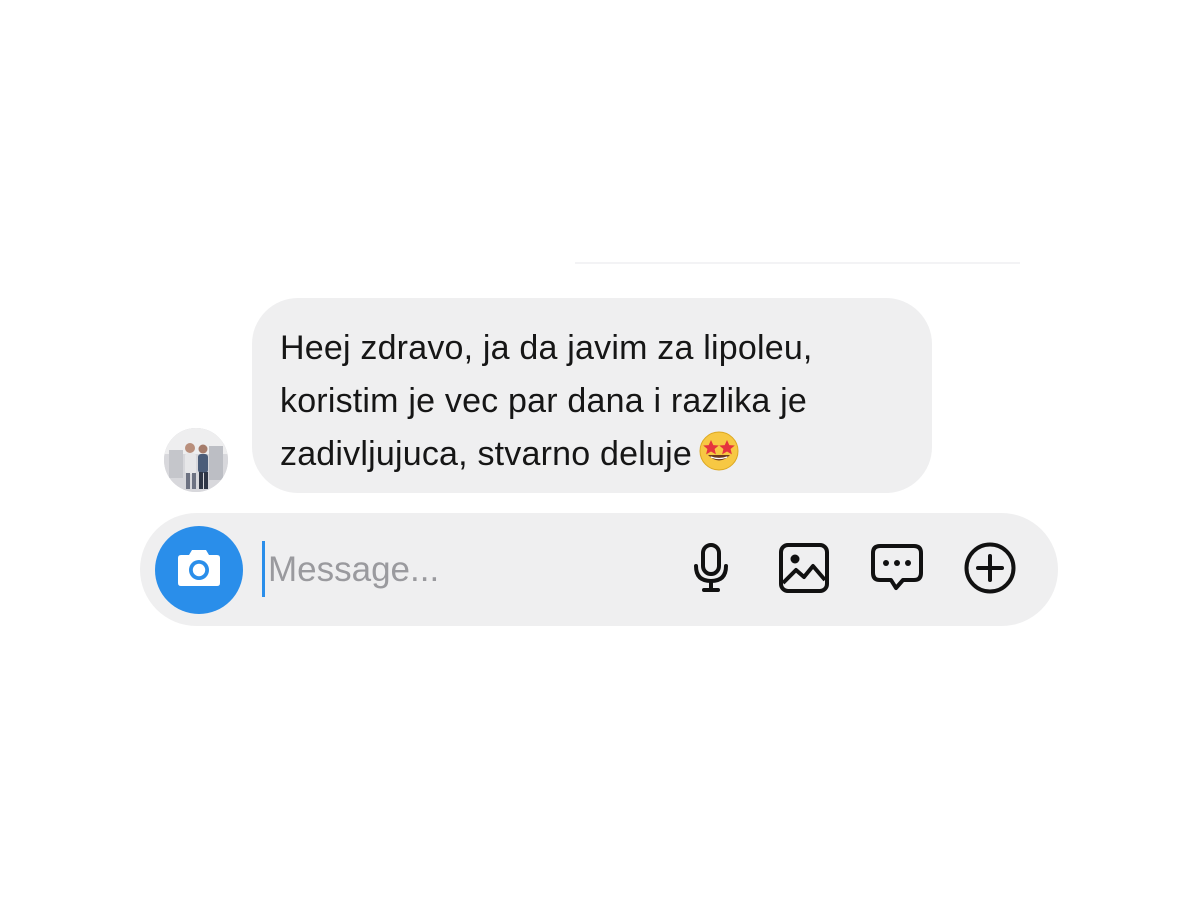 The width and height of the screenshot is (1200, 900). I want to click on message-line: zadivljujuca, stvarno deluje, so click(592, 458).